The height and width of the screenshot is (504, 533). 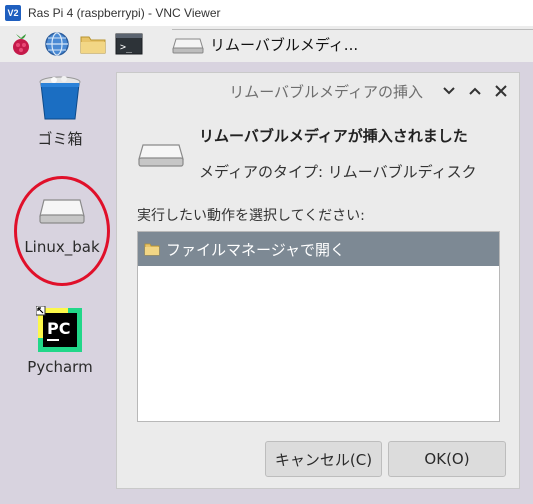 I want to click on close-icon, so click(x=501, y=91).